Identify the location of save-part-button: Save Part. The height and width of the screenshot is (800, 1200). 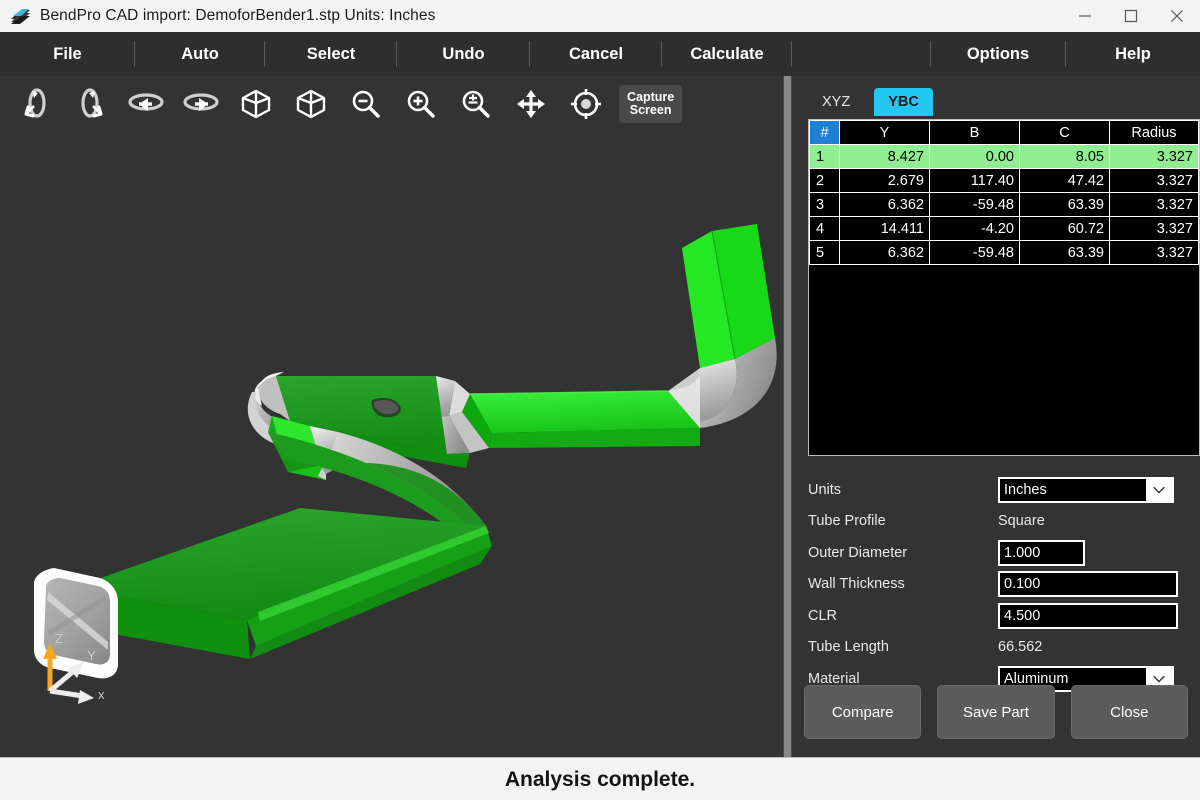
(996, 712).